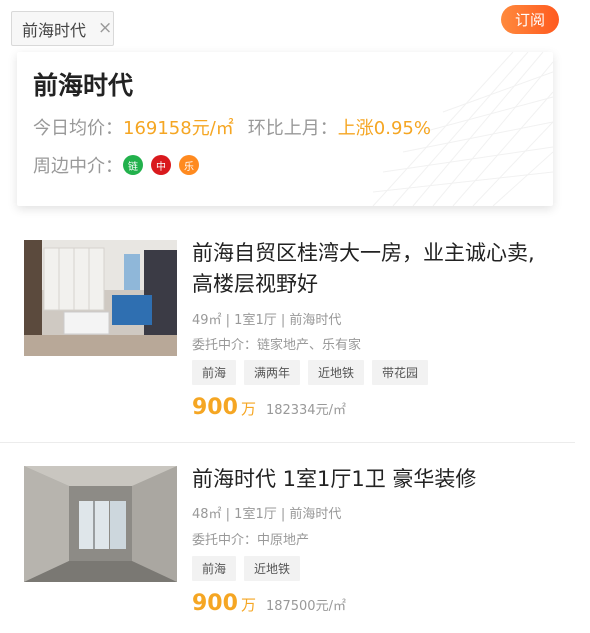 This screenshot has height=633, width=590. Describe the element at coordinates (277, 345) in the screenshot. I see `listing-agency: 委托中介：链家地产、乐有家` at that location.